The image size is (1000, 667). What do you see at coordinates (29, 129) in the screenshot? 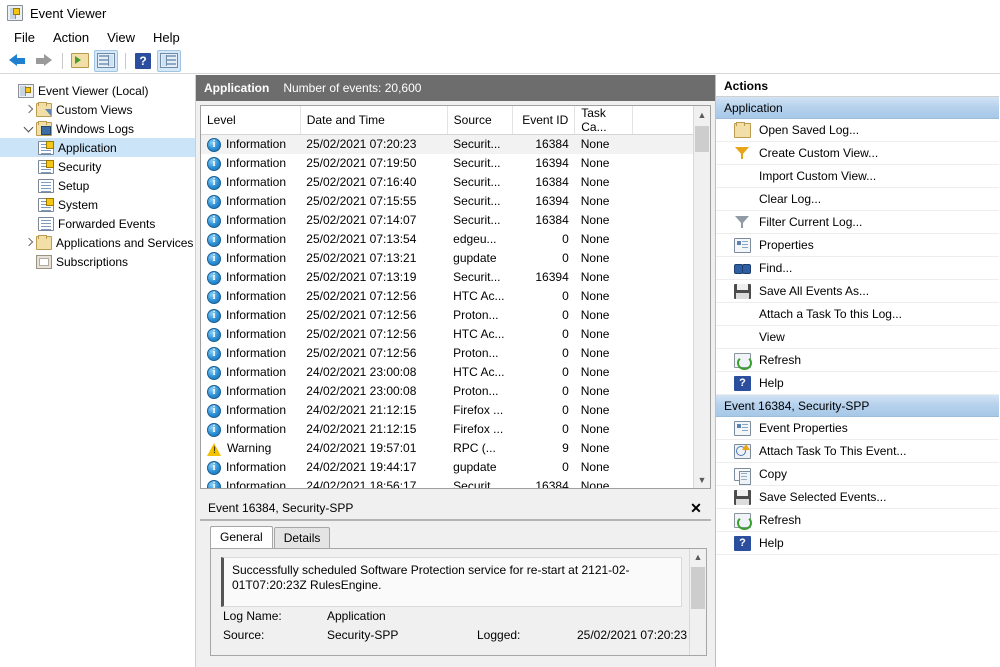
I see `chevron-down-icon` at bounding box center [29, 129].